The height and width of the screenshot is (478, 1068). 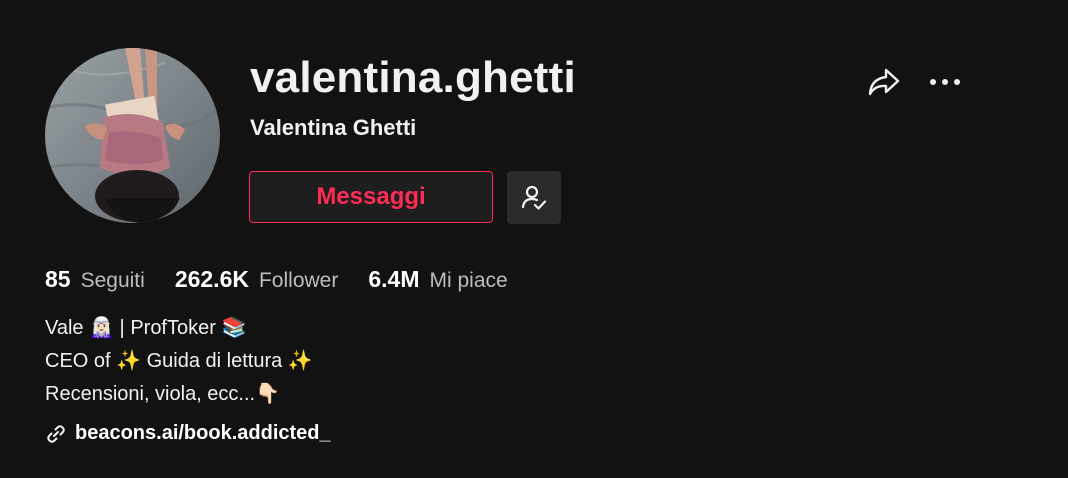 I want to click on stat-label: Seguiti, so click(x=112, y=280).